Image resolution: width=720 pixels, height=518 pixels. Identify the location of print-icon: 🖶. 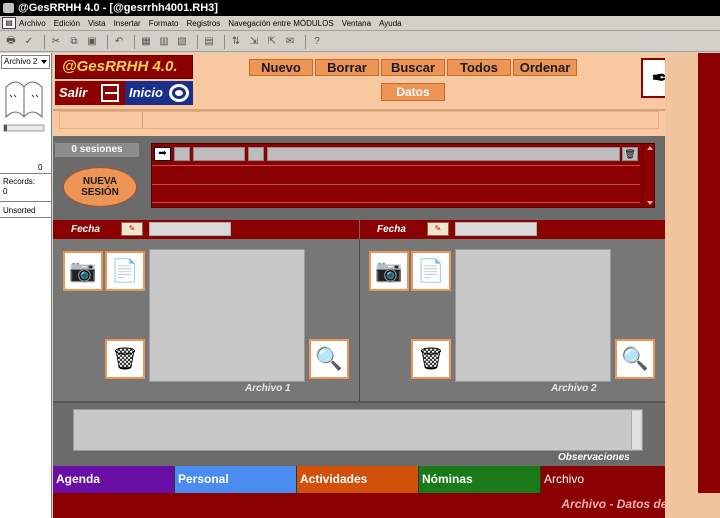
(11, 42).